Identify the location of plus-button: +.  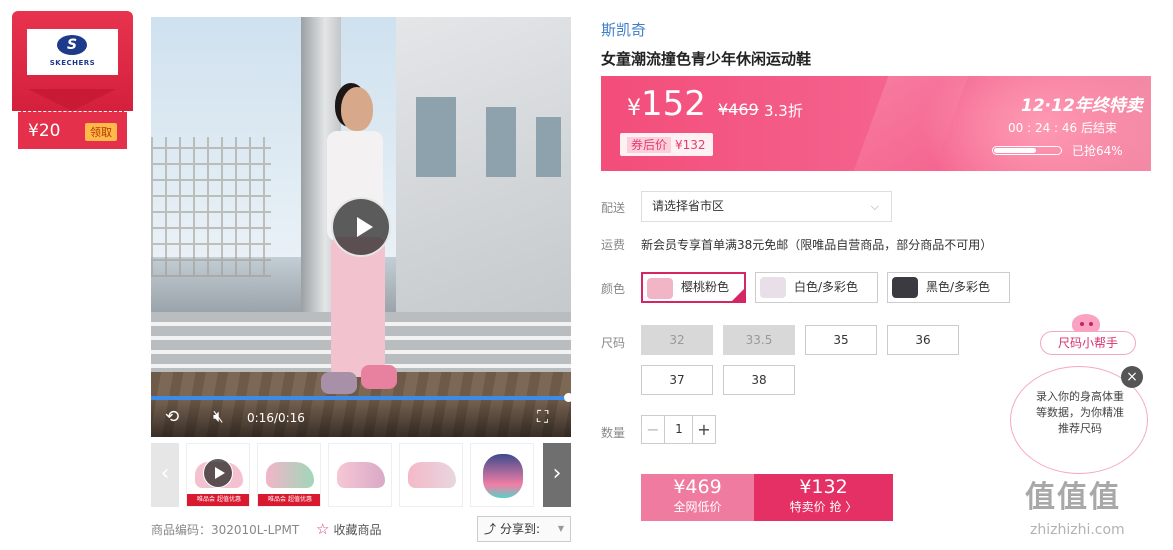
(703, 429).